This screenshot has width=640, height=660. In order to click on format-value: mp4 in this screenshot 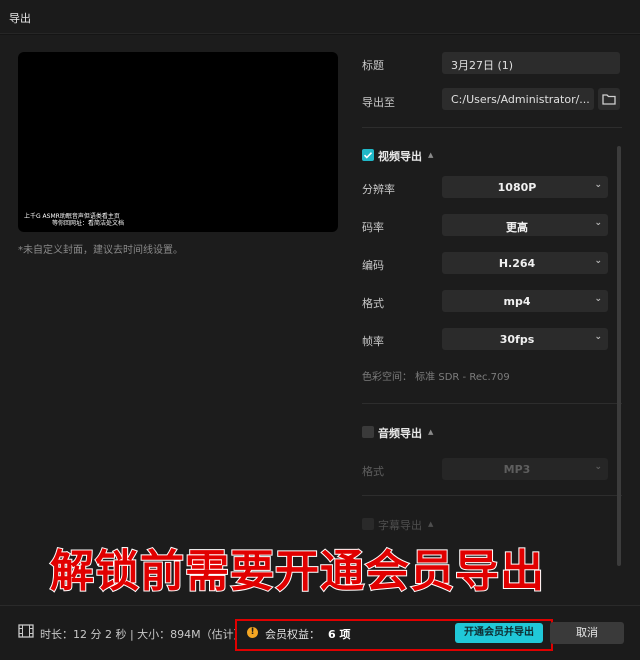, I will do `click(517, 301)`.